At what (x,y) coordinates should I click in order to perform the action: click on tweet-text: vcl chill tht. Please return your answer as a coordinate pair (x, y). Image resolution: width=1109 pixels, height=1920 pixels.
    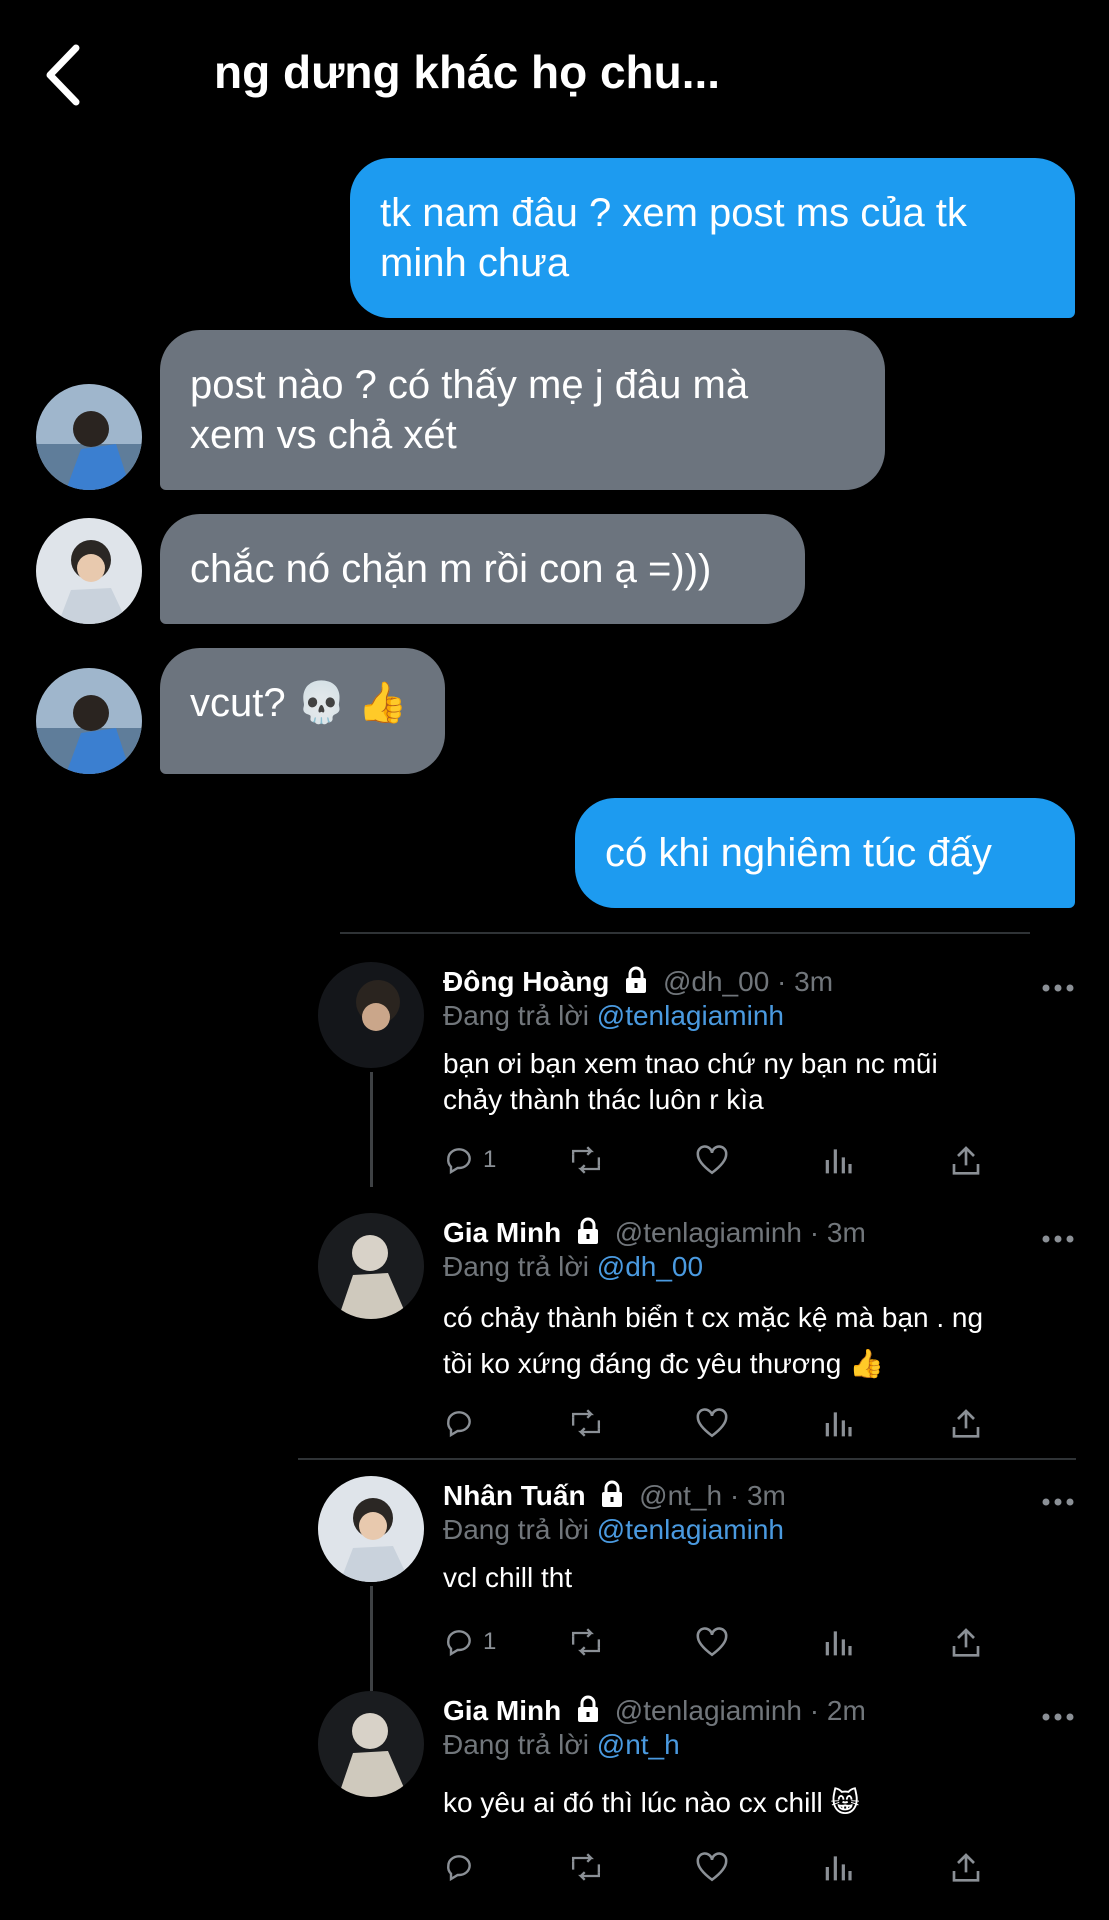
    Looking at the image, I should click on (748, 1578).